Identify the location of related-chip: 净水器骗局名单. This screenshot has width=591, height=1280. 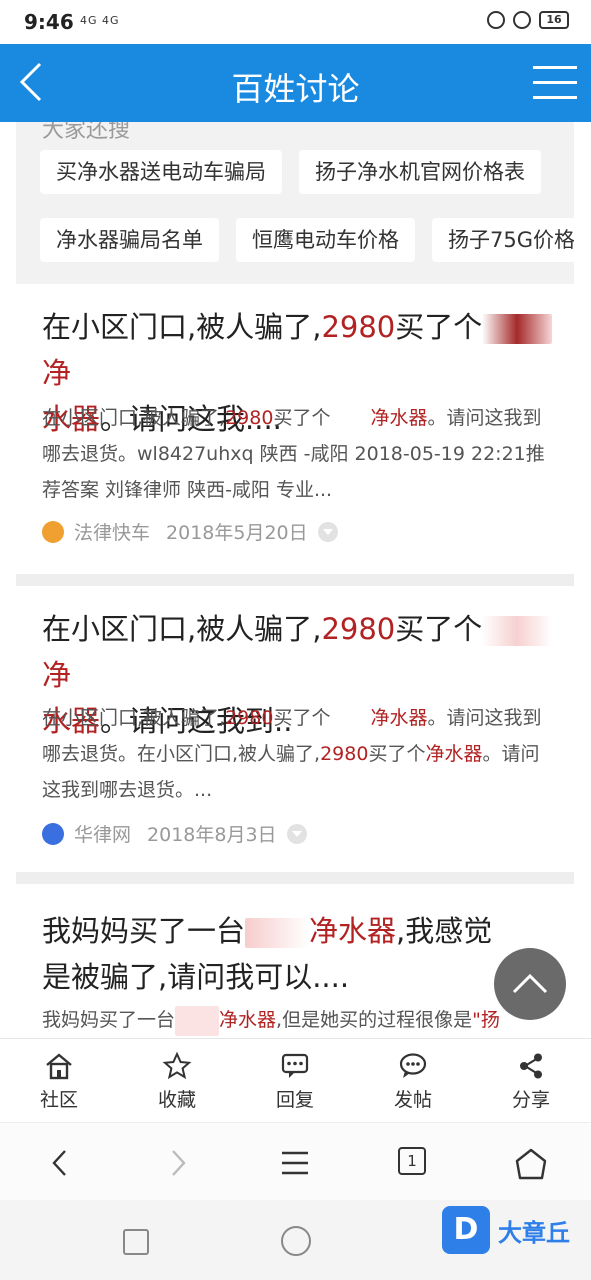
(129, 240).